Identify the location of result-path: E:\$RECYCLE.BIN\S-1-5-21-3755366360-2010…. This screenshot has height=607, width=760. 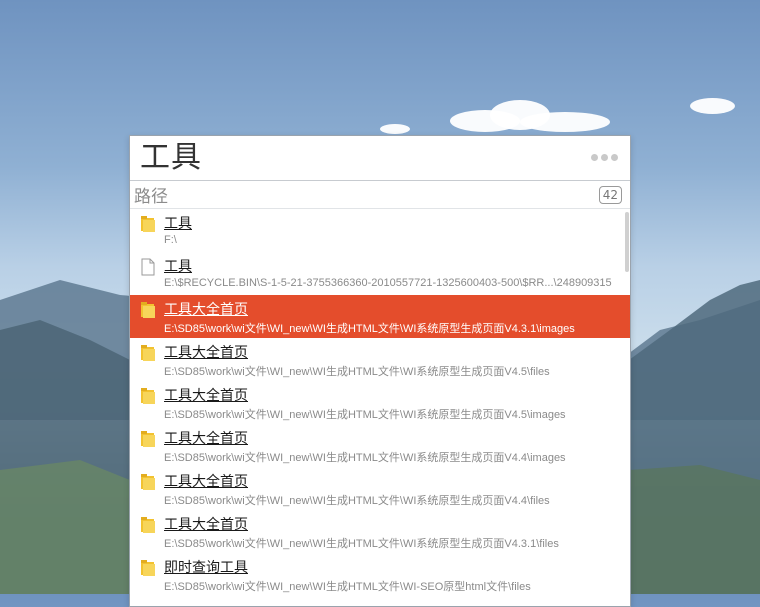
(388, 283).